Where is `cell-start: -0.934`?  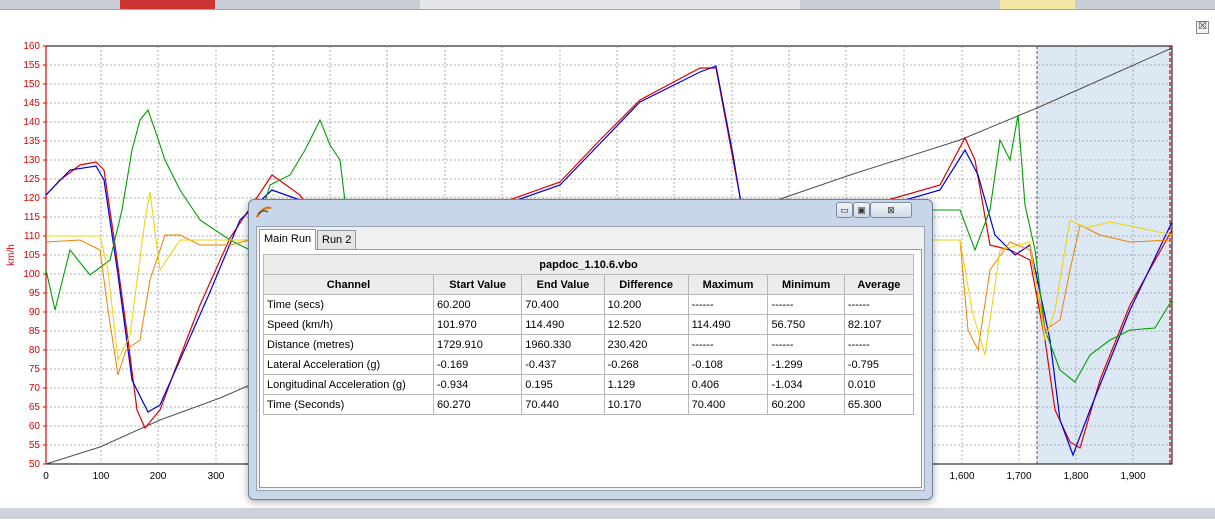 cell-start: -0.934 is located at coordinates (477, 384).